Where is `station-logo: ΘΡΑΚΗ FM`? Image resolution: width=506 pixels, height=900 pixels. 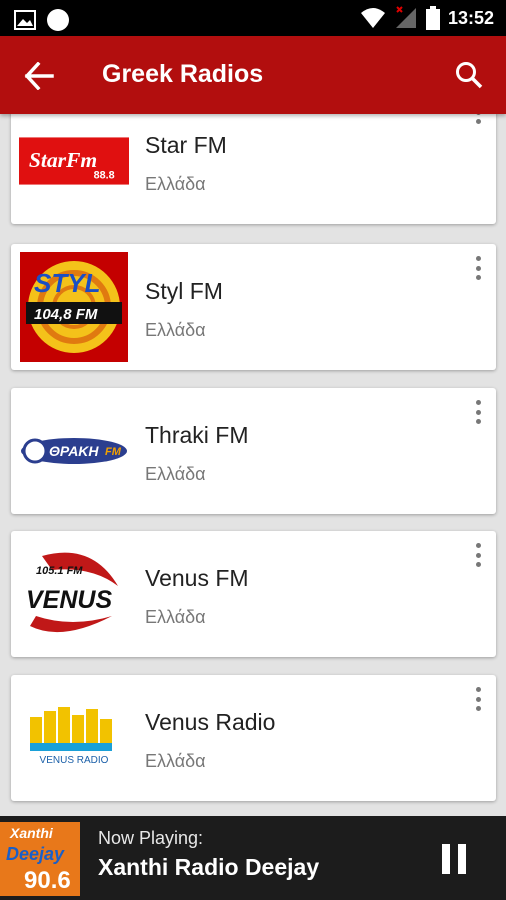
station-logo: ΘΡΑΚΗ FM is located at coordinates (74, 451).